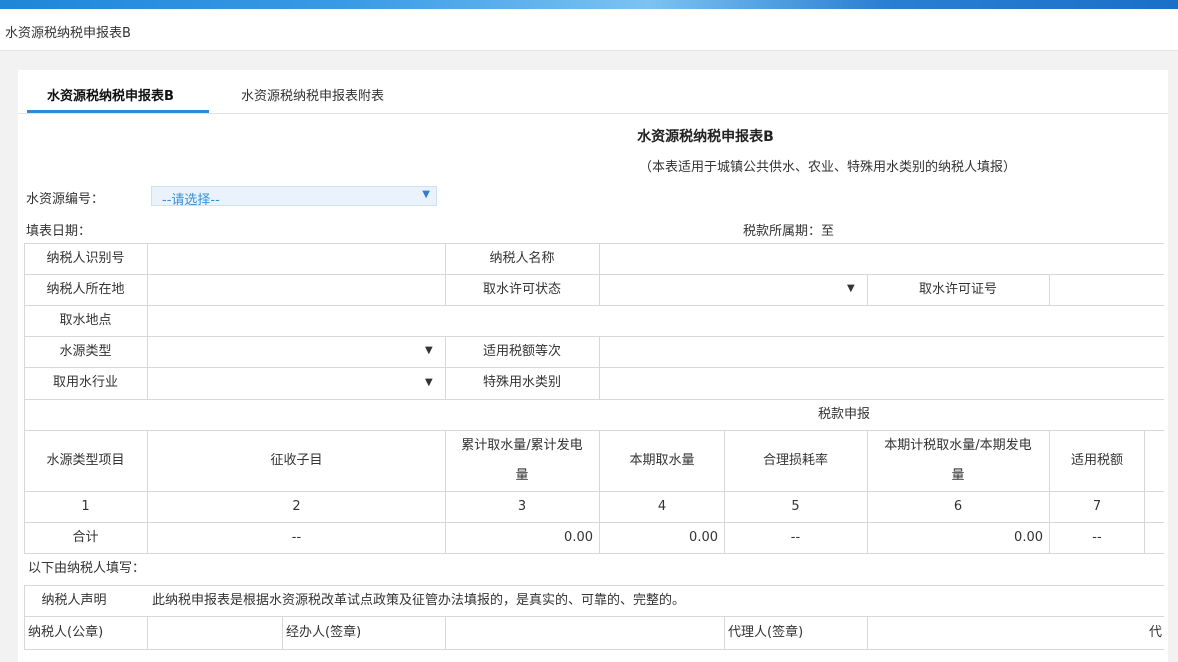  Describe the element at coordinates (958, 506) in the screenshot. I see `index-cell: 6` at that location.